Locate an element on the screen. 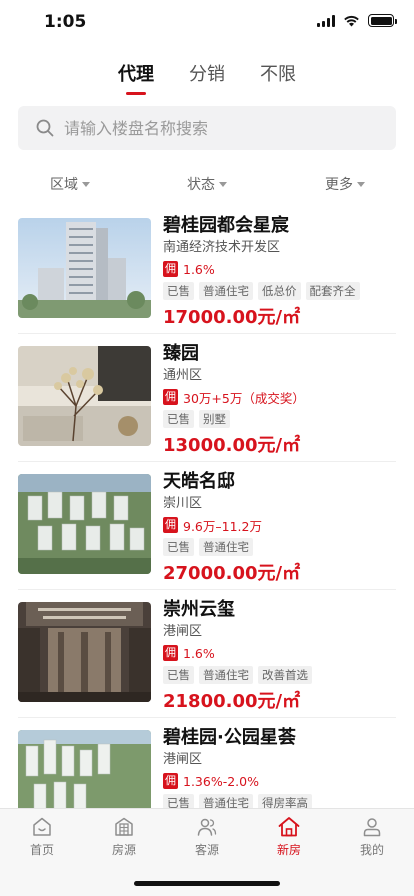 The image size is (414, 896). tabbar-label: 首页 is located at coordinates (41, 850).